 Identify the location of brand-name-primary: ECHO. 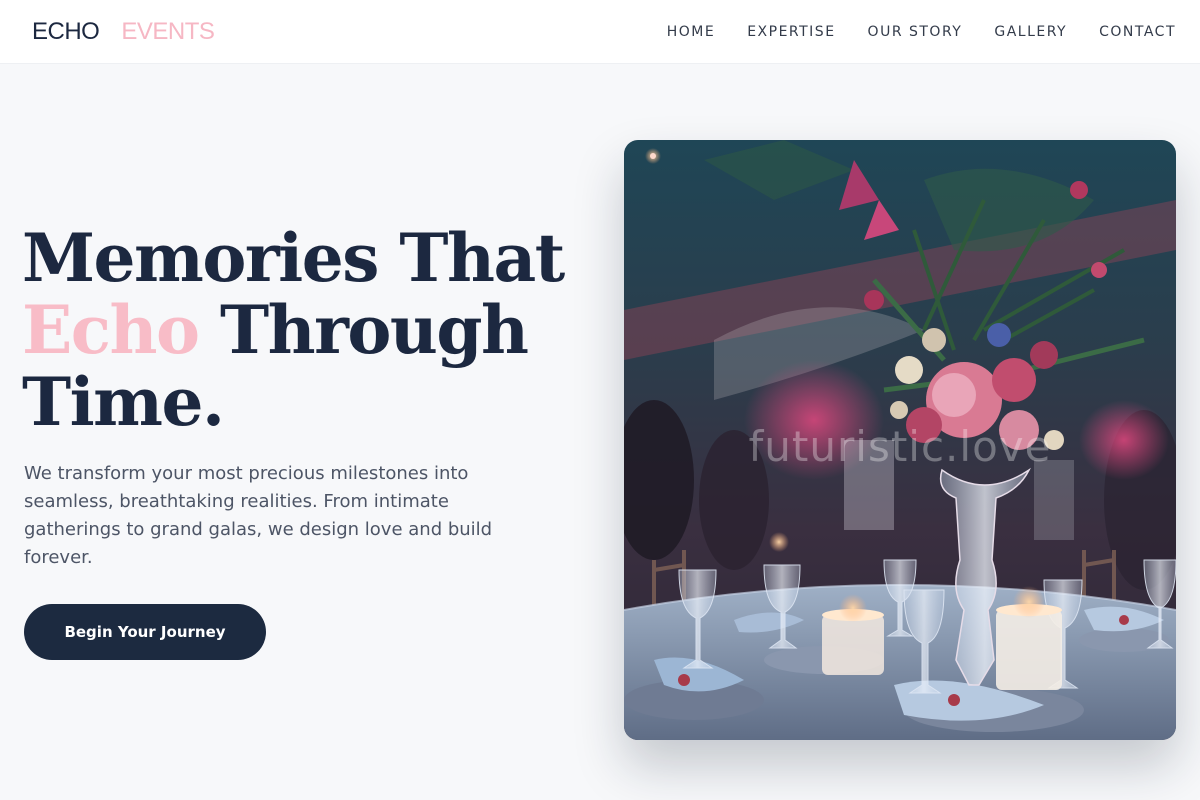
(66, 31).